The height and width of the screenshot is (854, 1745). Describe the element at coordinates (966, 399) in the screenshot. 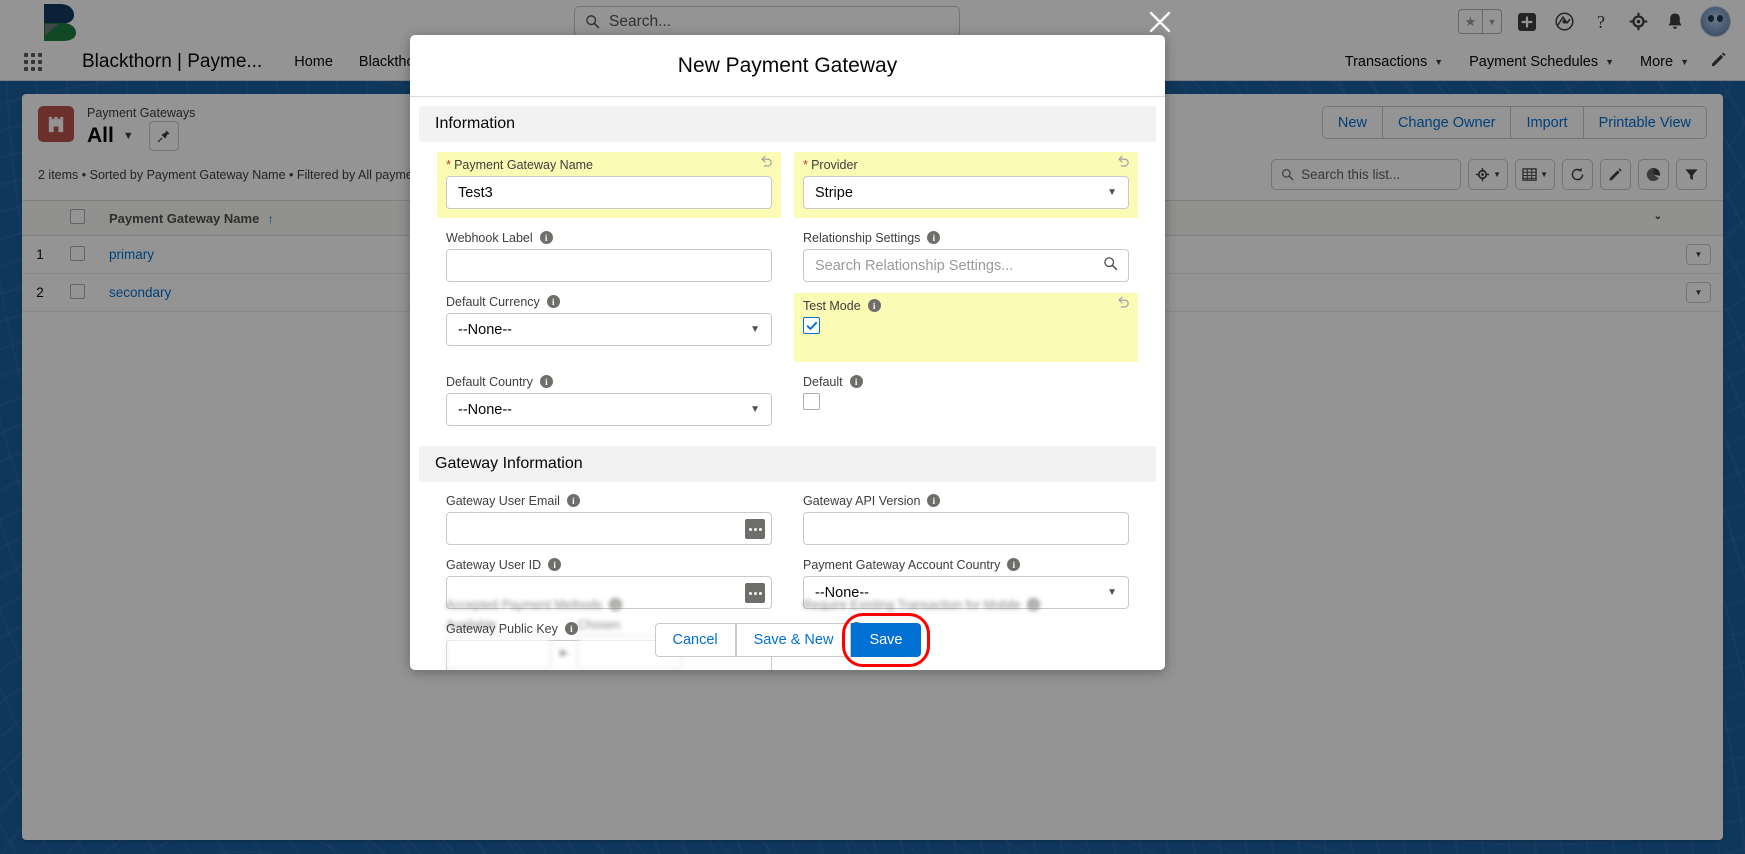

I see `field-default: Default i` at that location.